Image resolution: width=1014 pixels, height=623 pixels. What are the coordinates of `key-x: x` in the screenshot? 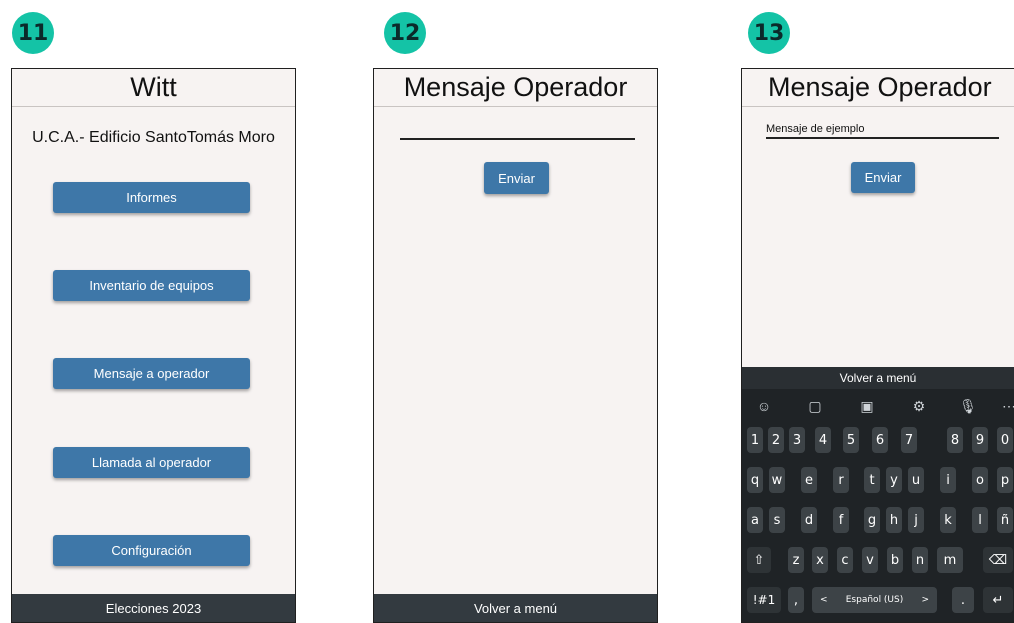 It's located at (820, 560).